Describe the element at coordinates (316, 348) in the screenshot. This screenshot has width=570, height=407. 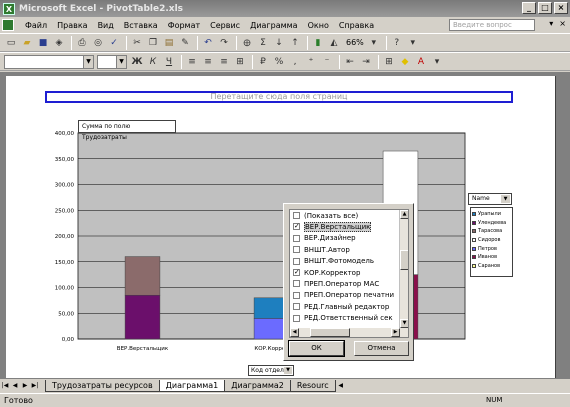
I see `ok-button: ОК` at that location.